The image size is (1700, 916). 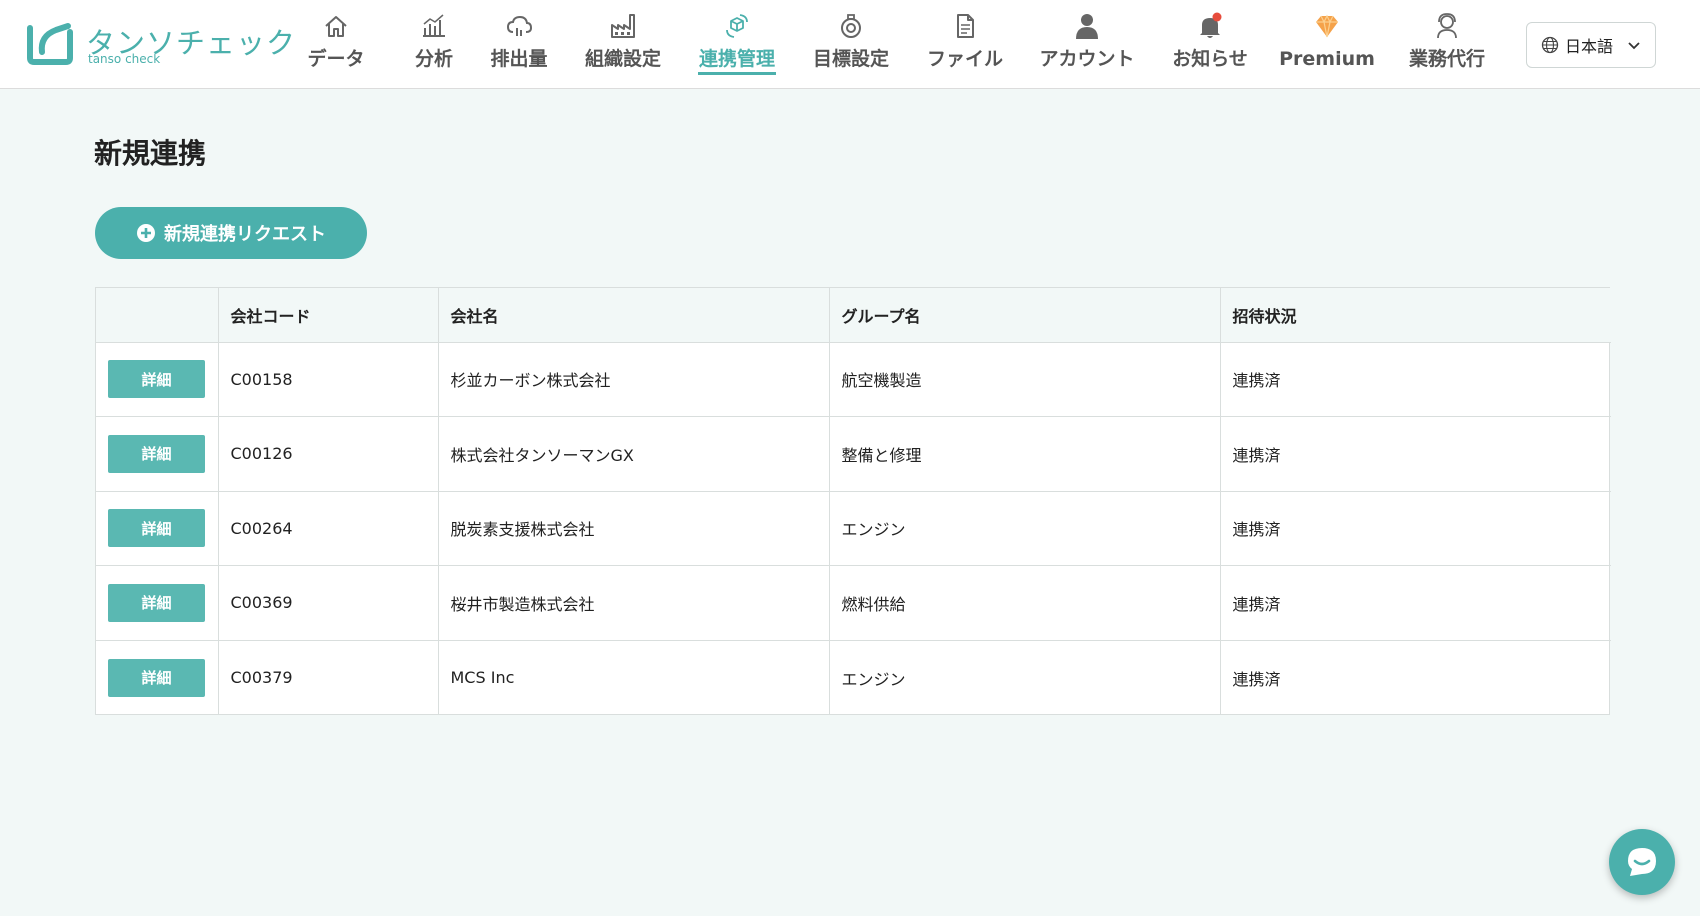 What do you see at coordinates (150, 153) in the screenshot?
I see `page-title: 新規連携` at bounding box center [150, 153].